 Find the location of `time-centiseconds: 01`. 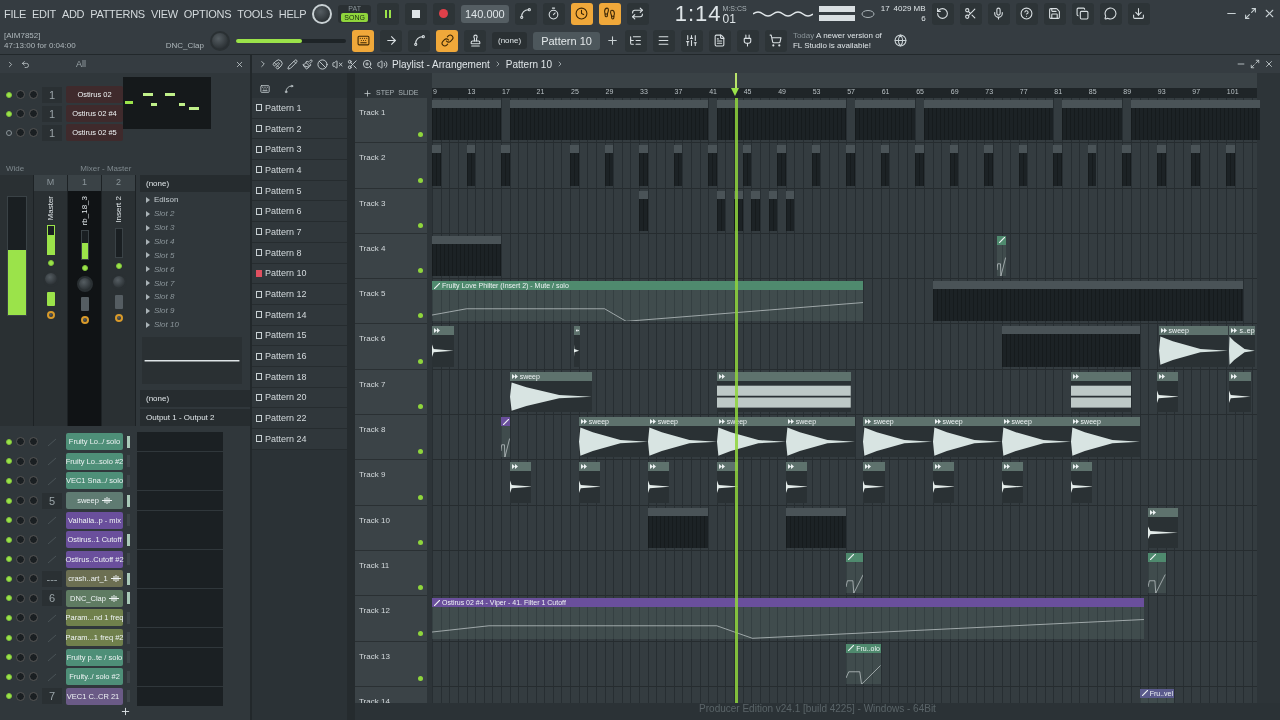

time-centiseconds: 01 is located at coordinates (729, 18).